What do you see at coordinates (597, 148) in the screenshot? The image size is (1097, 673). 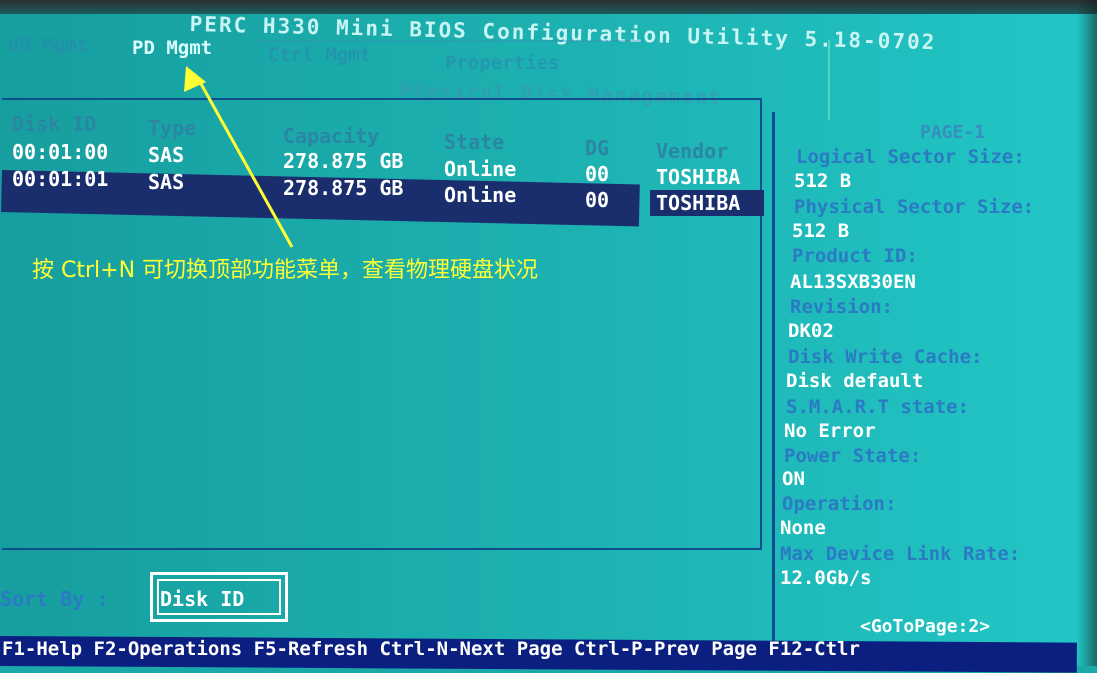 I see `col-header-dg: DG` at bounding box center [597, 148].